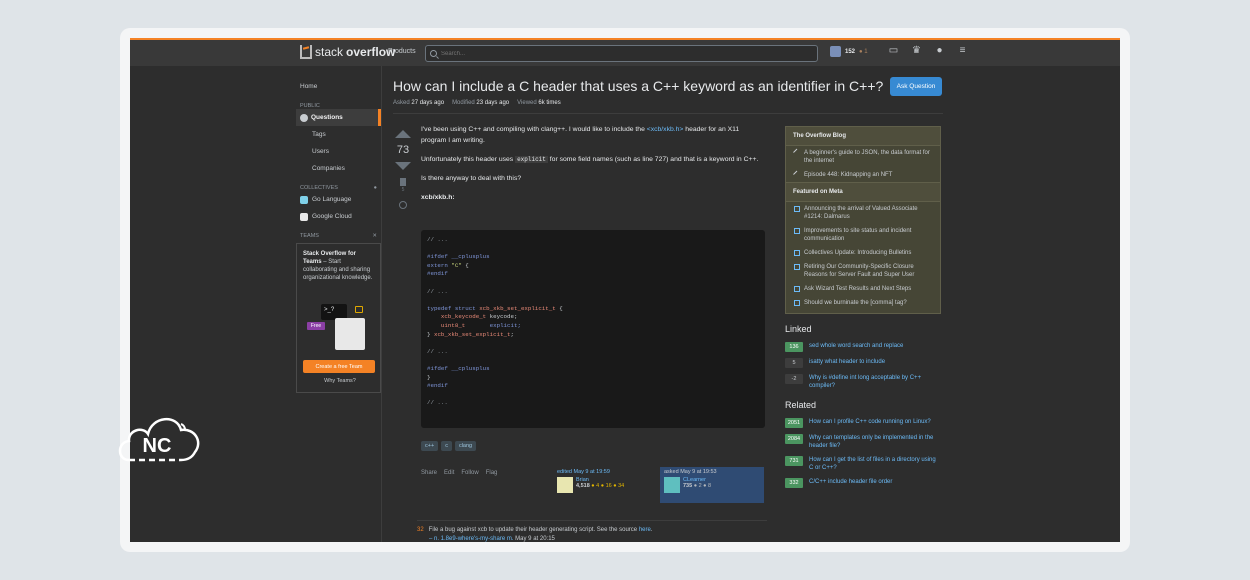 The image size is (1250, 580). What do you see at coordinates (863, 289) in the screenshot?
I see `meta-item: Ask Wizard Test Results and Next Steps` at bounding box center [863, 289].